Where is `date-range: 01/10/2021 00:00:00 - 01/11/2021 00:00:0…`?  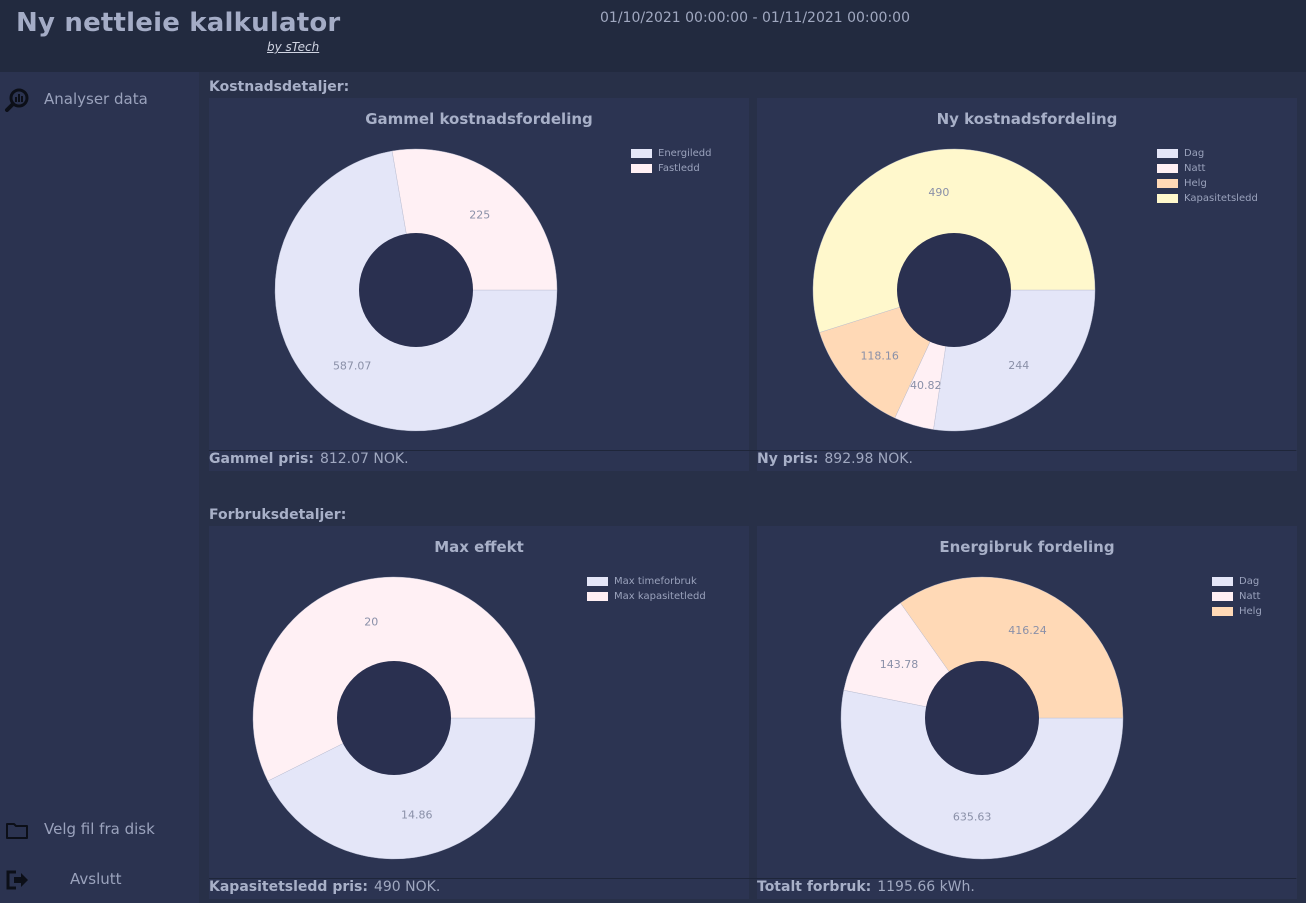
date-range: 01/10/2021 00:00:00 - 01/11/2021 00:00:0… is located at coordinates (755, 18).